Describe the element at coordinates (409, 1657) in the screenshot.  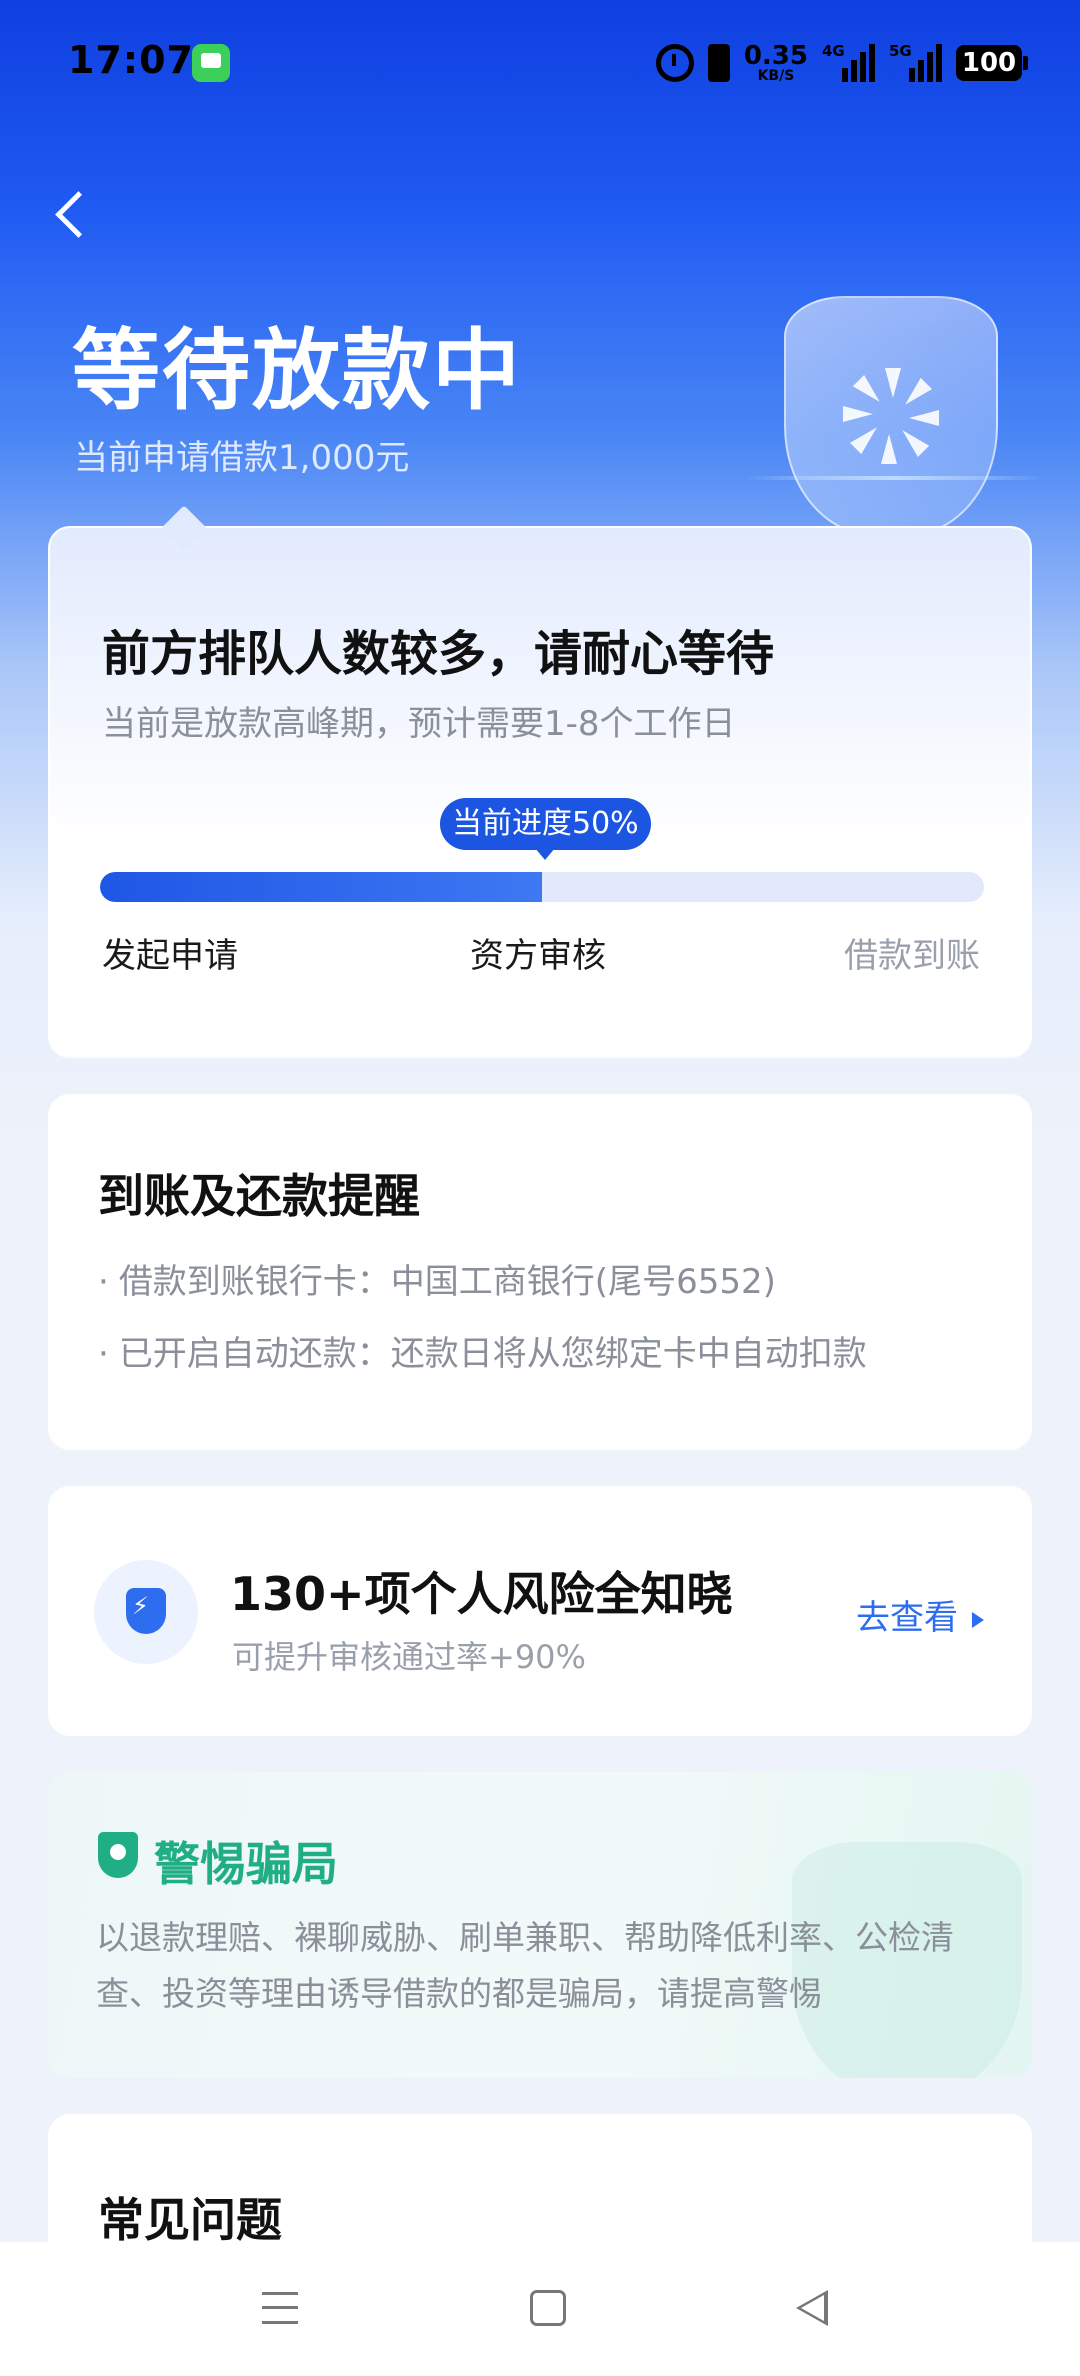
I see `risk-subtitle: 可提升审核通过率+90%` at that location.